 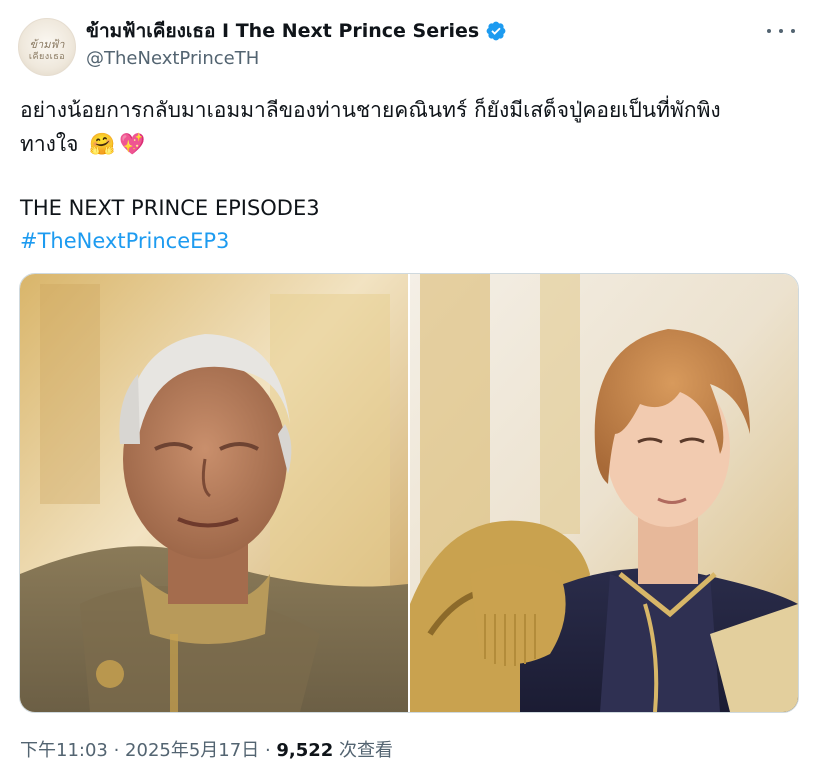 What do you see at coordinates (192, 750) in the screenshot?
I see `tweet-date: 2025年5月17日` at bounding box center [192, 750].